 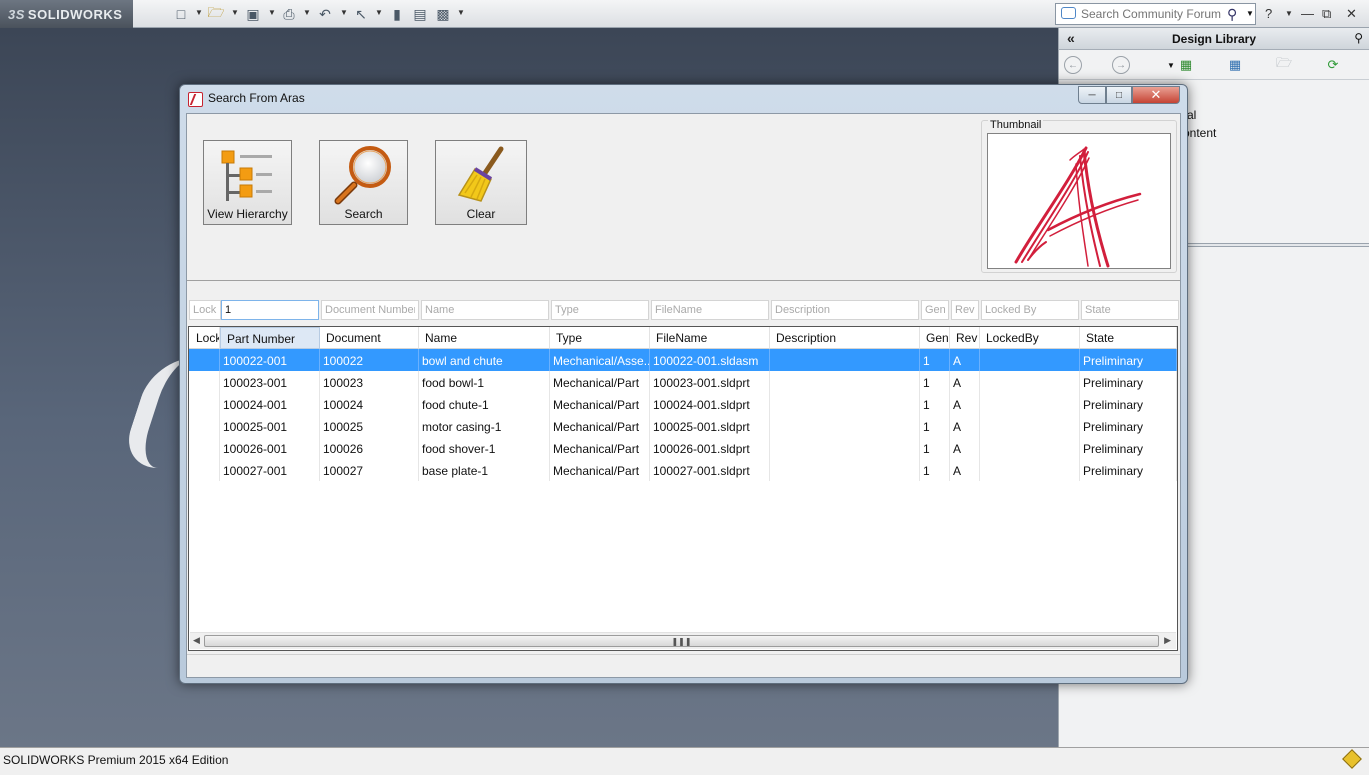 What do you see at coordinates (1235, 65) in the screenshot?
I see `add-file-location-icon: ▦` at bounding box center [1235, 65].